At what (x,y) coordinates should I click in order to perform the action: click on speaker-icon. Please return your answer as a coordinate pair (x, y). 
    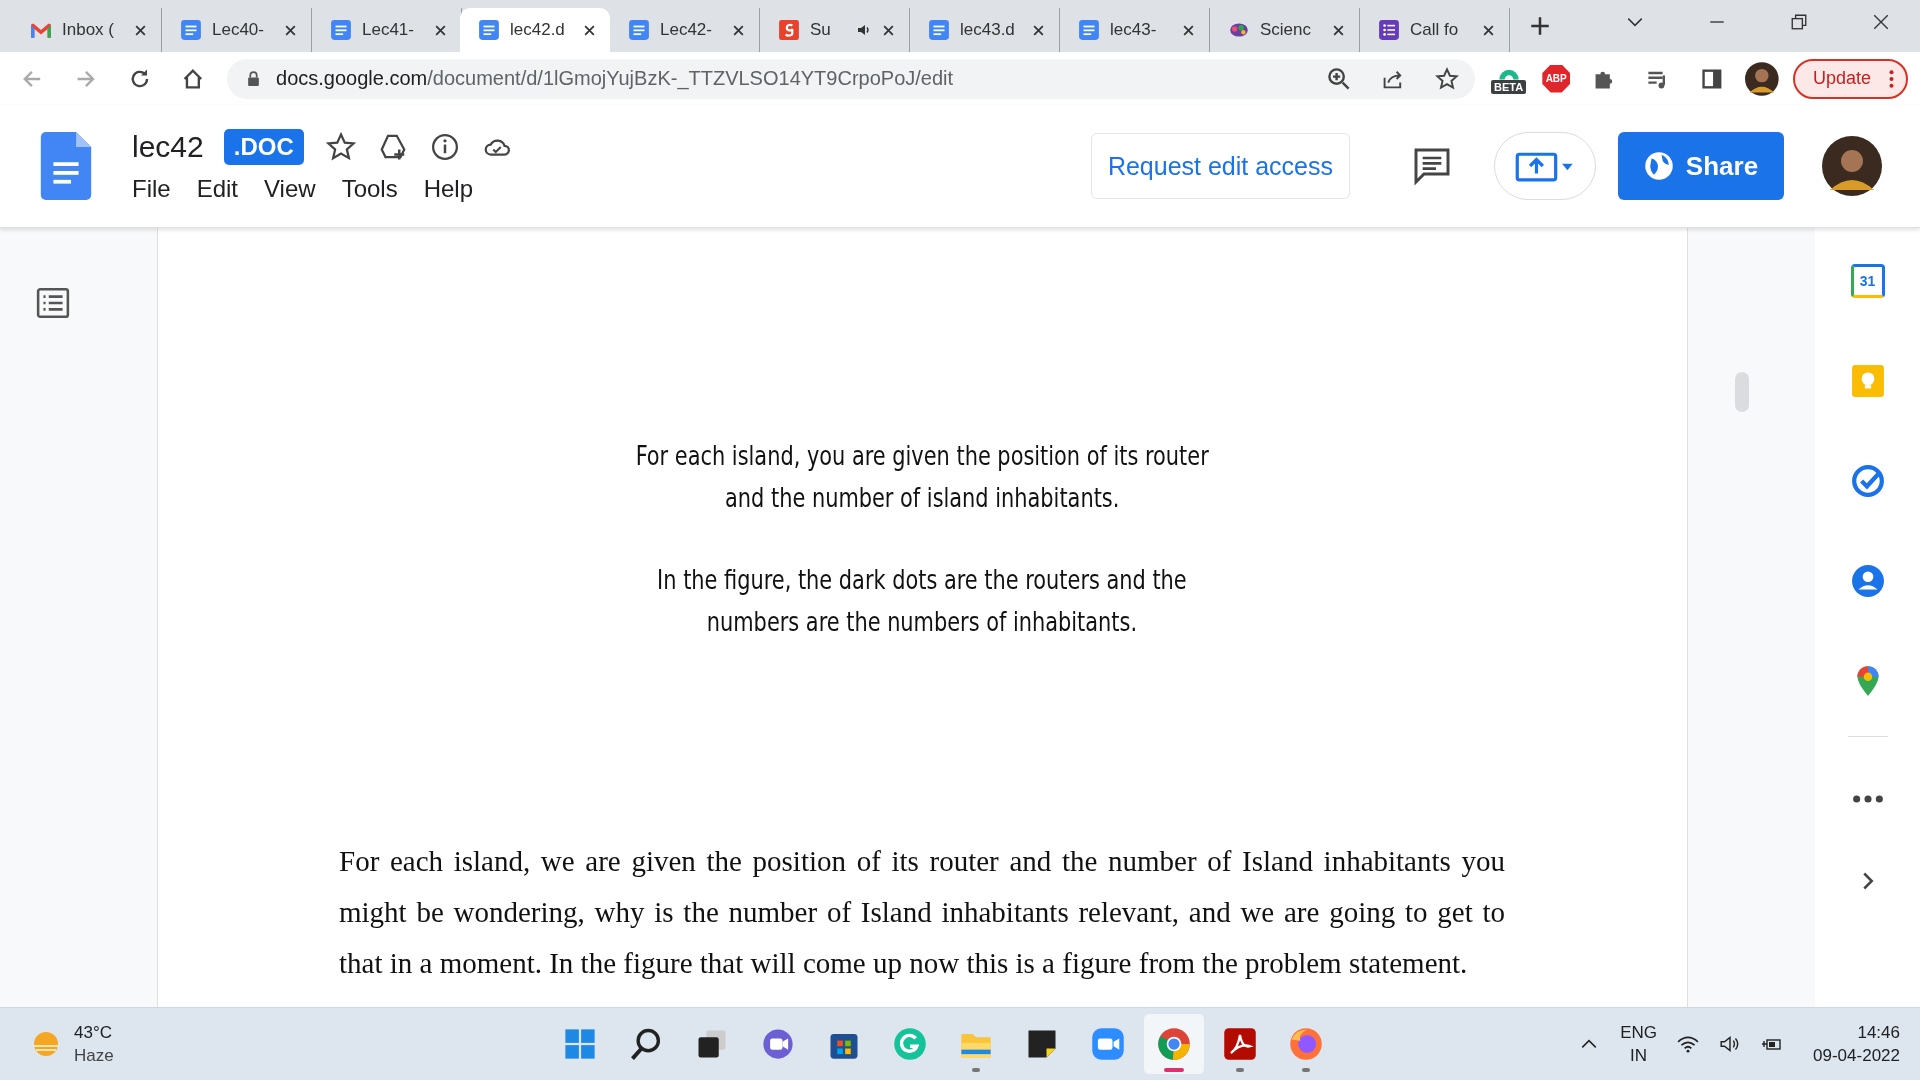
    Looking at the image, I should click on (864, 30).